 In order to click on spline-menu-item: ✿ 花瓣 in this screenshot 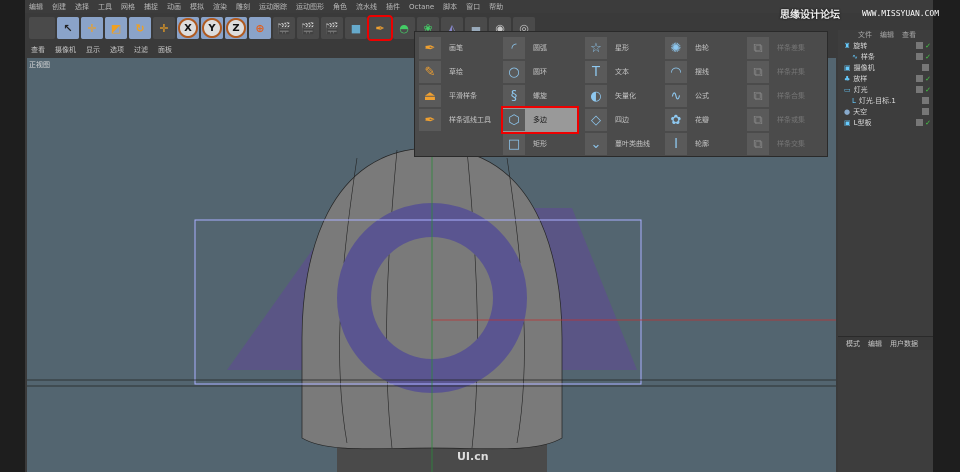, I will do `click(705, 120)`.